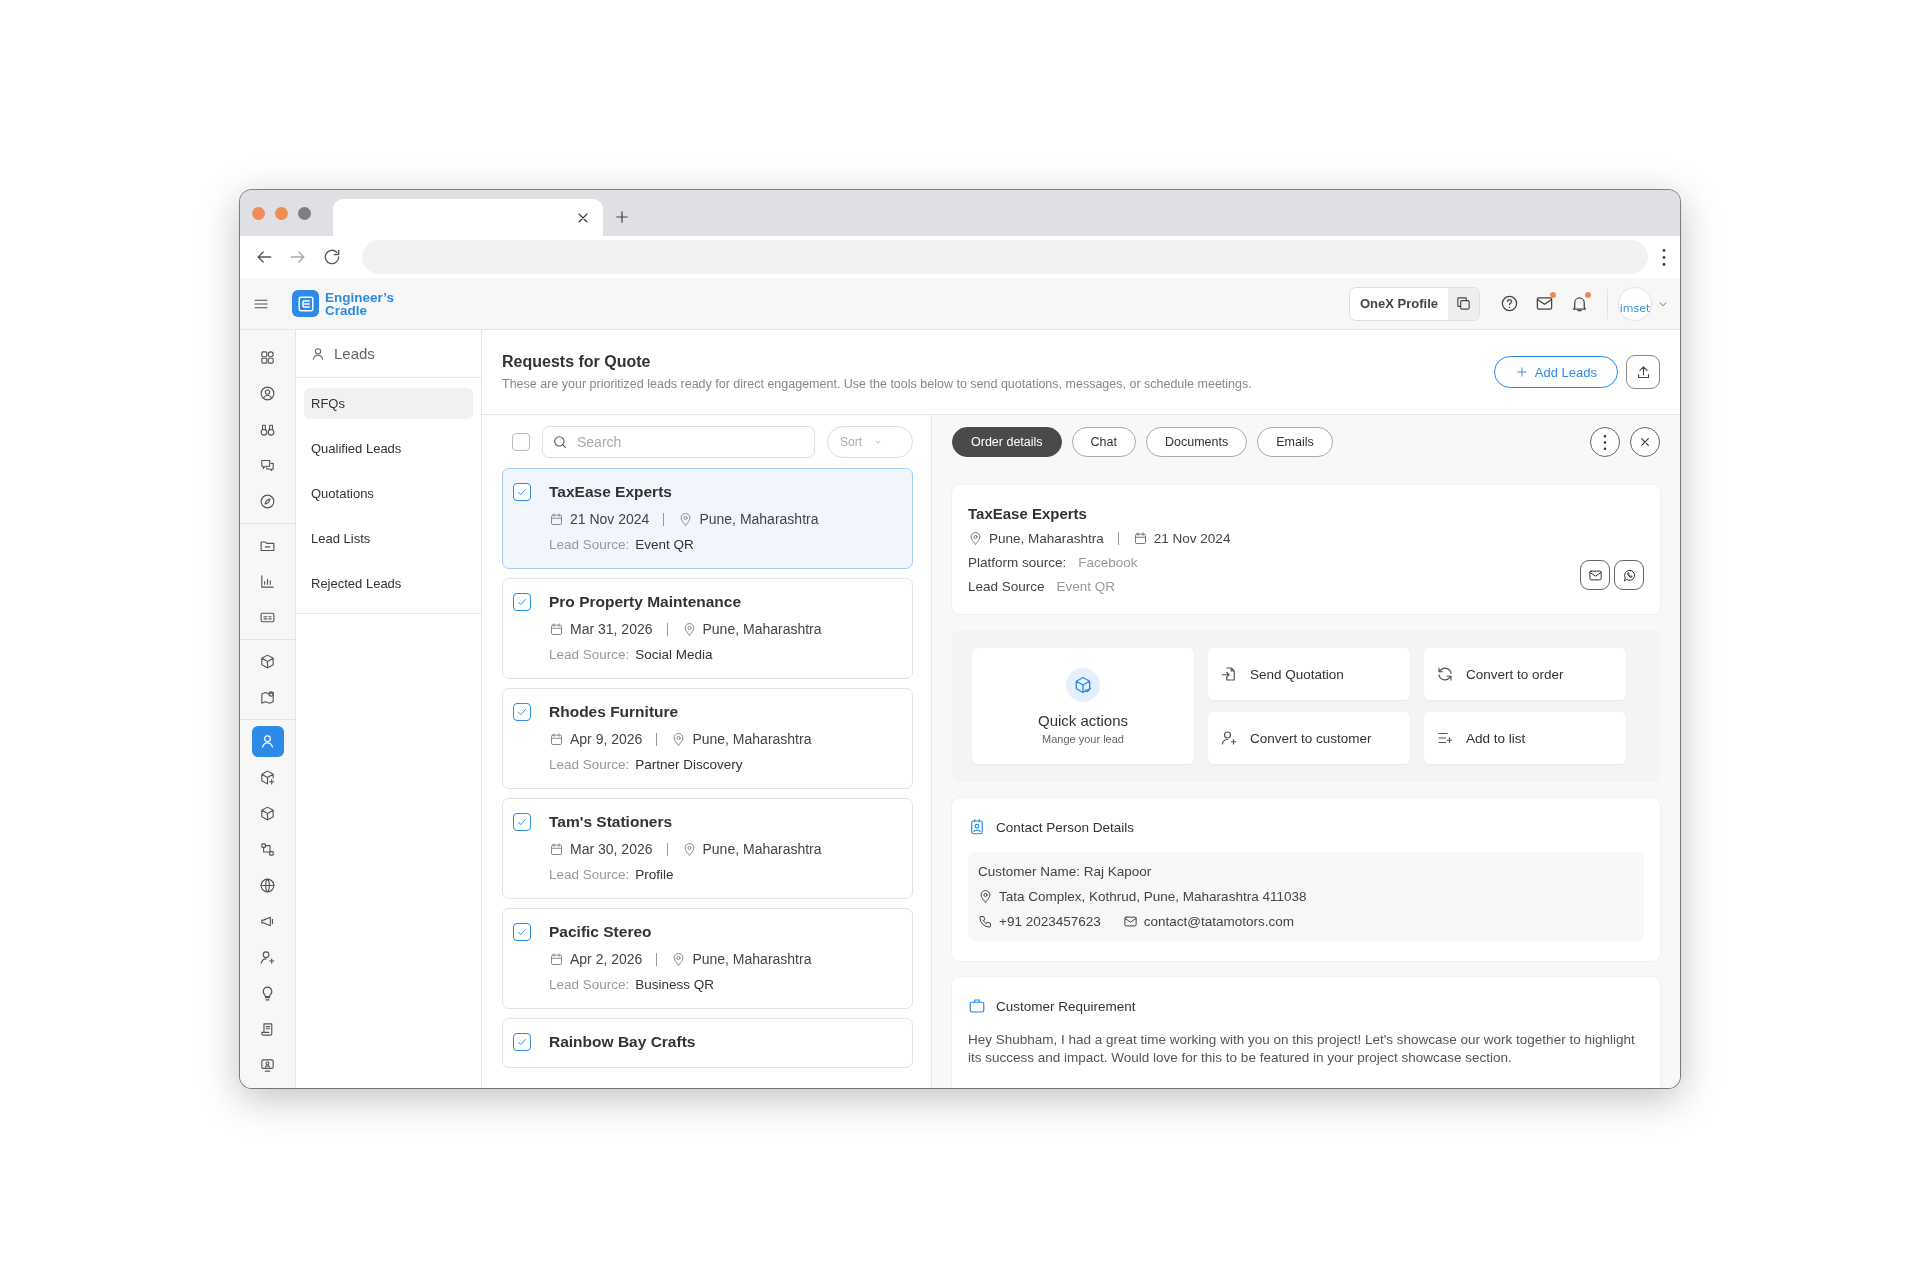 The height and width of the screenshot is (1280, 1920). Describe the element at coordinates (664, 544) in the screenshot. I see `lead-source: Event QR` at that location.